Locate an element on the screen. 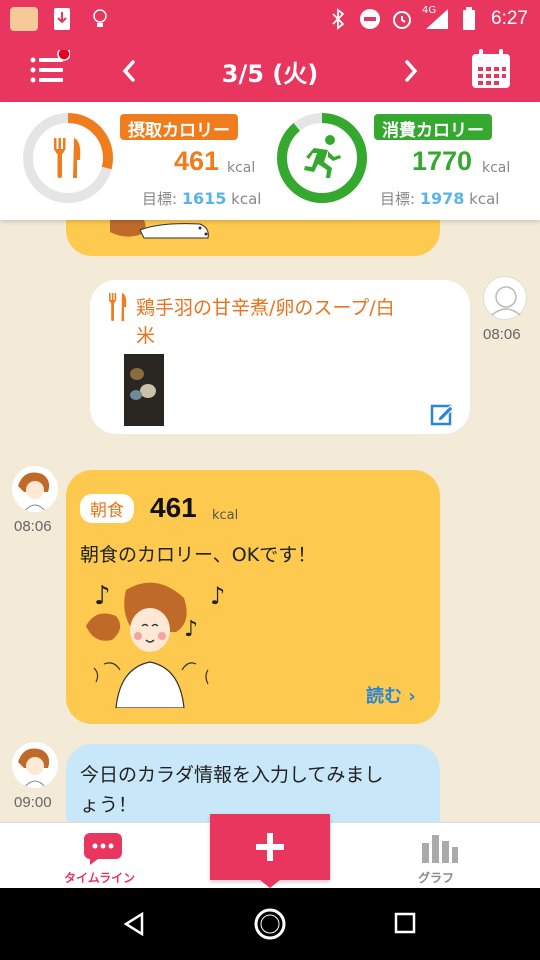 This screenshot has width=540, height=960. app-avatar-icon is located at coordinates (24, 19).